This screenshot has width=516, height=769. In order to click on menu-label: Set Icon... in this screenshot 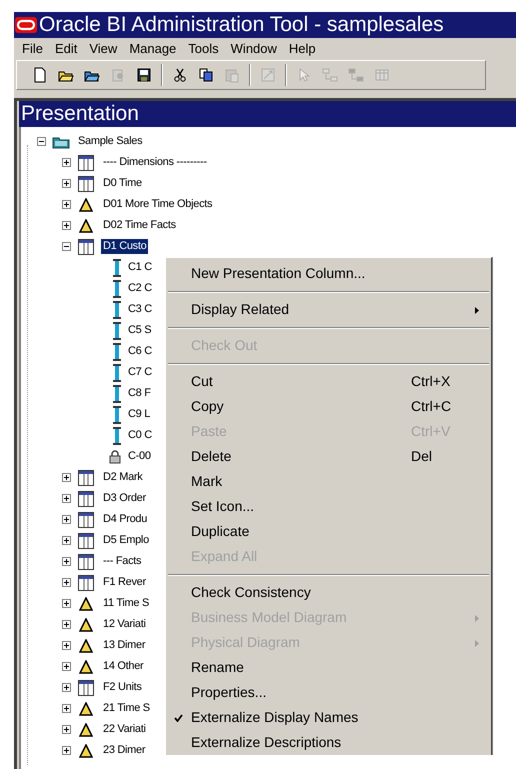, I will do `click(222, 506)`.